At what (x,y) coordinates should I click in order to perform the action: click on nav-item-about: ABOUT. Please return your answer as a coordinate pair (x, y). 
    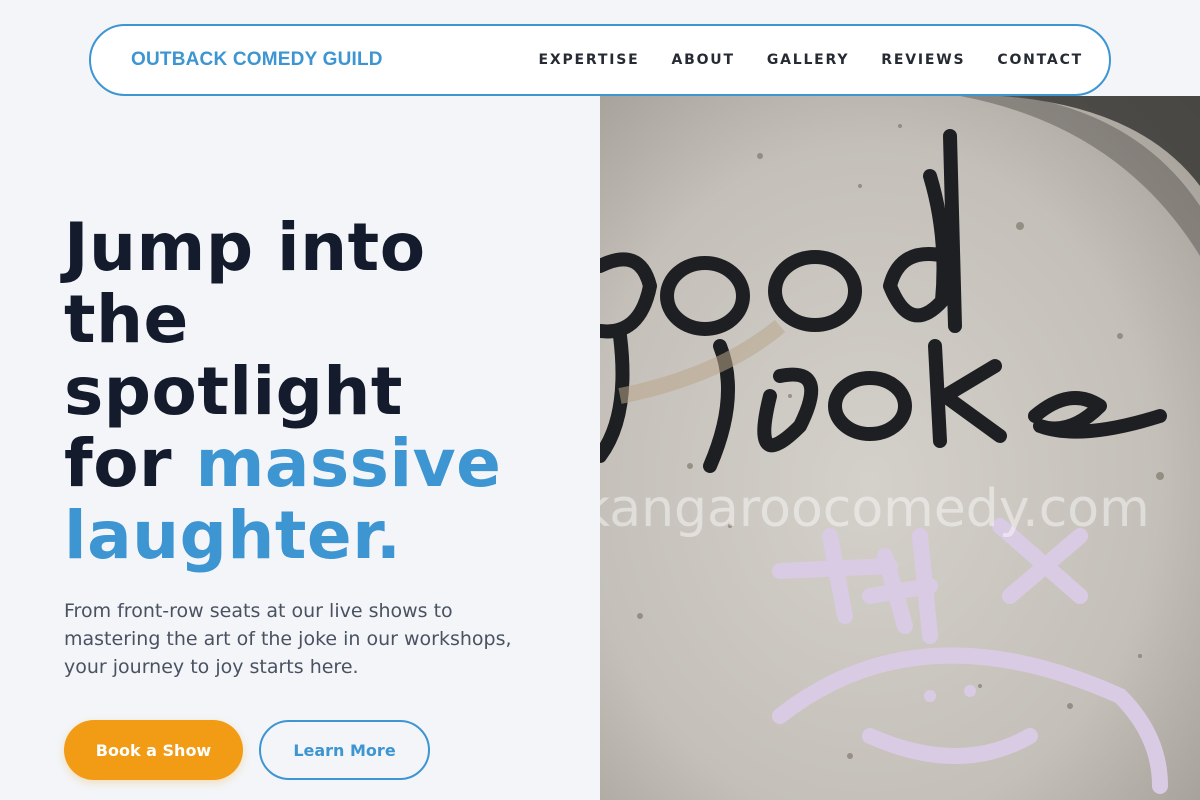
    Looking at the image, I should click on (702, 60).